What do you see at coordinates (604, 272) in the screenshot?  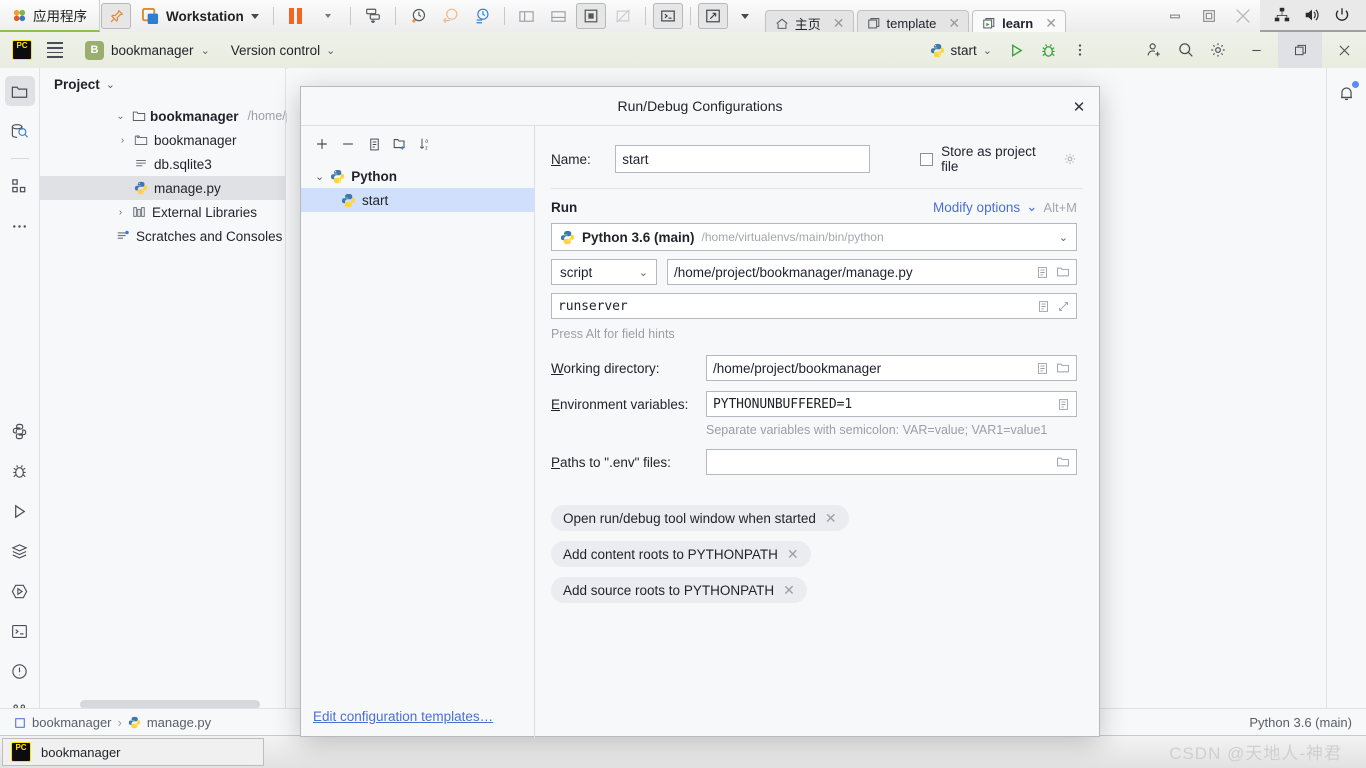 I see `target-type-combo: script ⌄` at bounding box center [604, 272].